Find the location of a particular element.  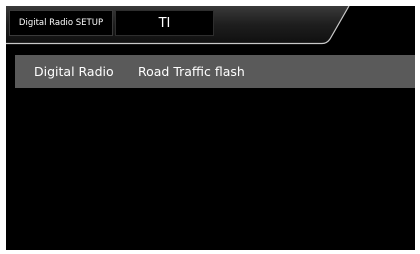

settings-row-label: Digital Radio is located at coordinates (74, 71).